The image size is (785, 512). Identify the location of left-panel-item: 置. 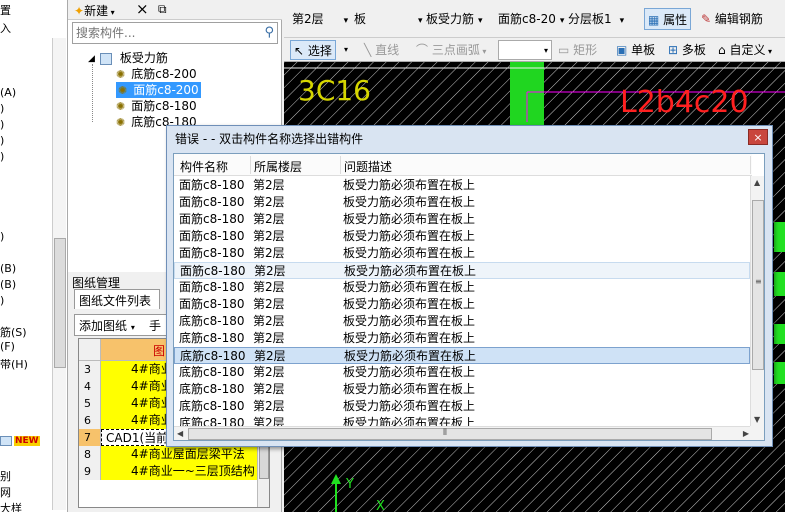
(5, 10).